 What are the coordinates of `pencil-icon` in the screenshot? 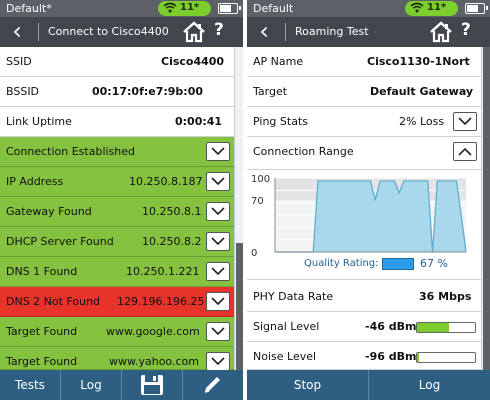 It's located at (213, 387).